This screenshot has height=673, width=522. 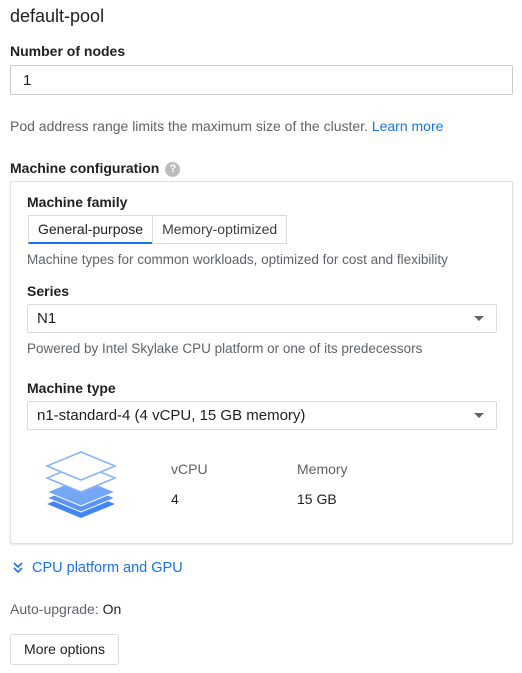 What do you see at coordinates (81, 486) in the screenshot?
I see `machine-stack-icon` at bounding box center [81, 486].